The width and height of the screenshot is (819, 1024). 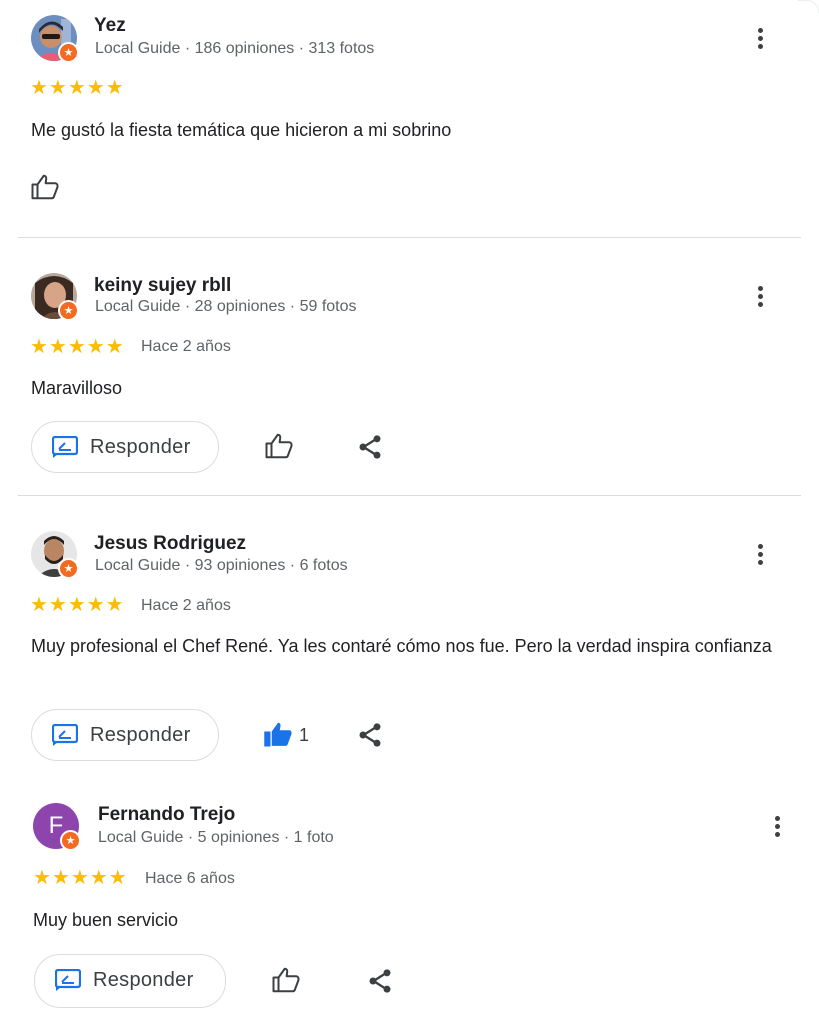 What do you see at coordinates (216, 838) in the screenshot?
I see `reviewer-meta: Local Guide · 5 opiniones · 1 foto` at bounding box center [216, 838].